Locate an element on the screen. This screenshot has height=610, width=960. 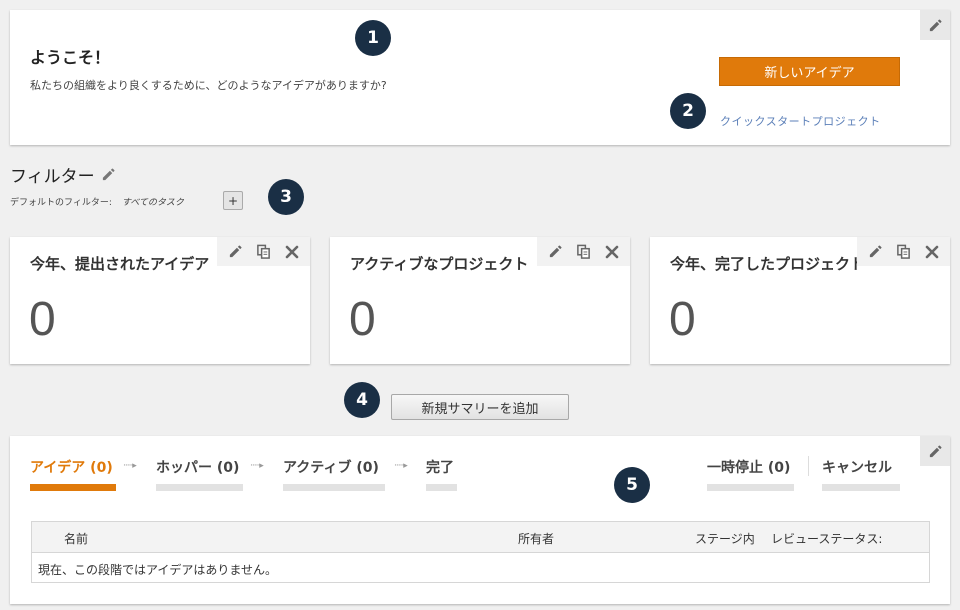
stage-divider is located at coordinates (808, 466).